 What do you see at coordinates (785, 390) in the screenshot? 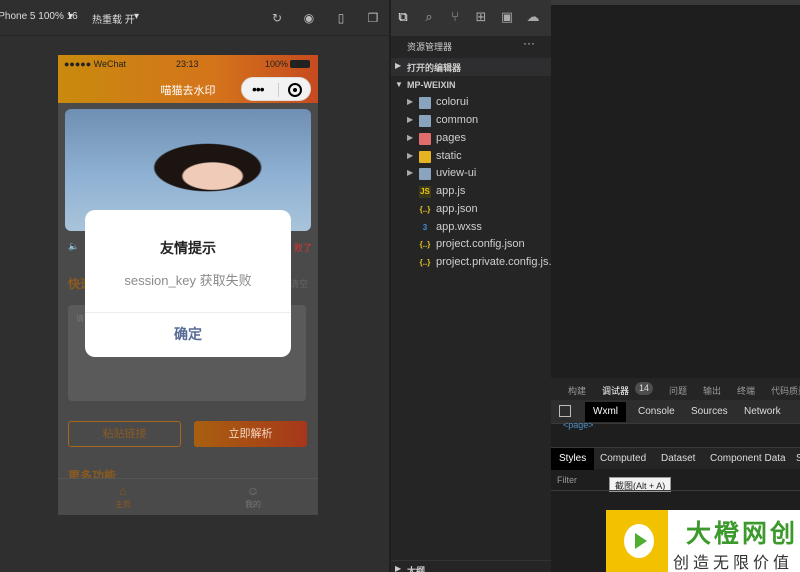
I see `tab-code-quality: 代码质量` at bounding box center [785, 390].